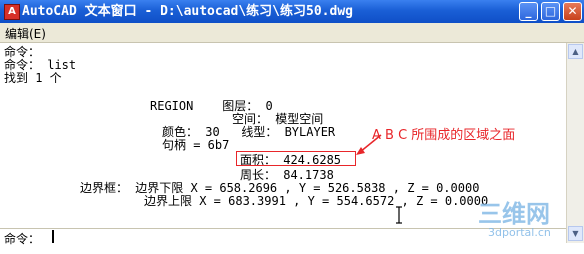 The image size is (584, 254). I want to click on output-line: 句柄 = 6b7, so click(196, 145).